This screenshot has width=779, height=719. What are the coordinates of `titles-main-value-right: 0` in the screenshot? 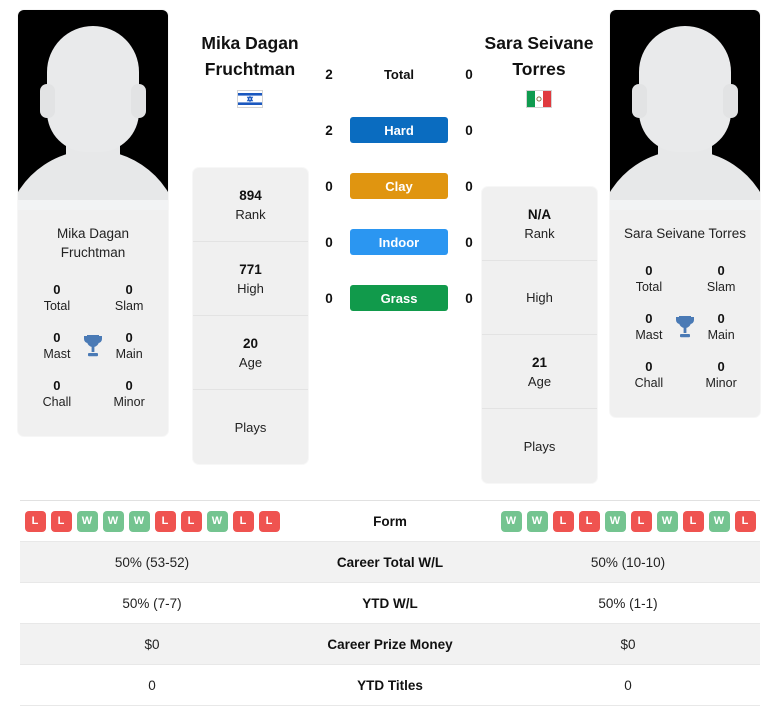 It's located at (721, 318).